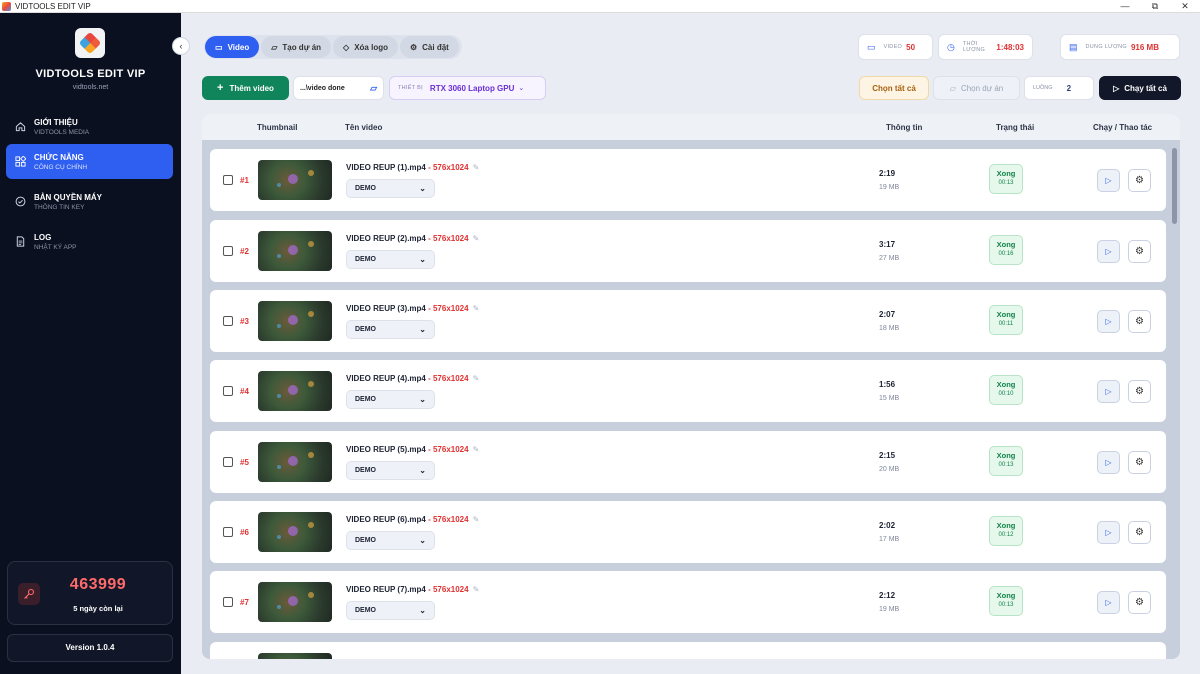 The width and height of the screenshot is (1200, 674). What do you see at coordinates (89, 126) in the screenshot?
I see `sidebar-item-intro: GIỚI THIỆU VIDTOOLS MEDIA` at bounding box center [89, 126].